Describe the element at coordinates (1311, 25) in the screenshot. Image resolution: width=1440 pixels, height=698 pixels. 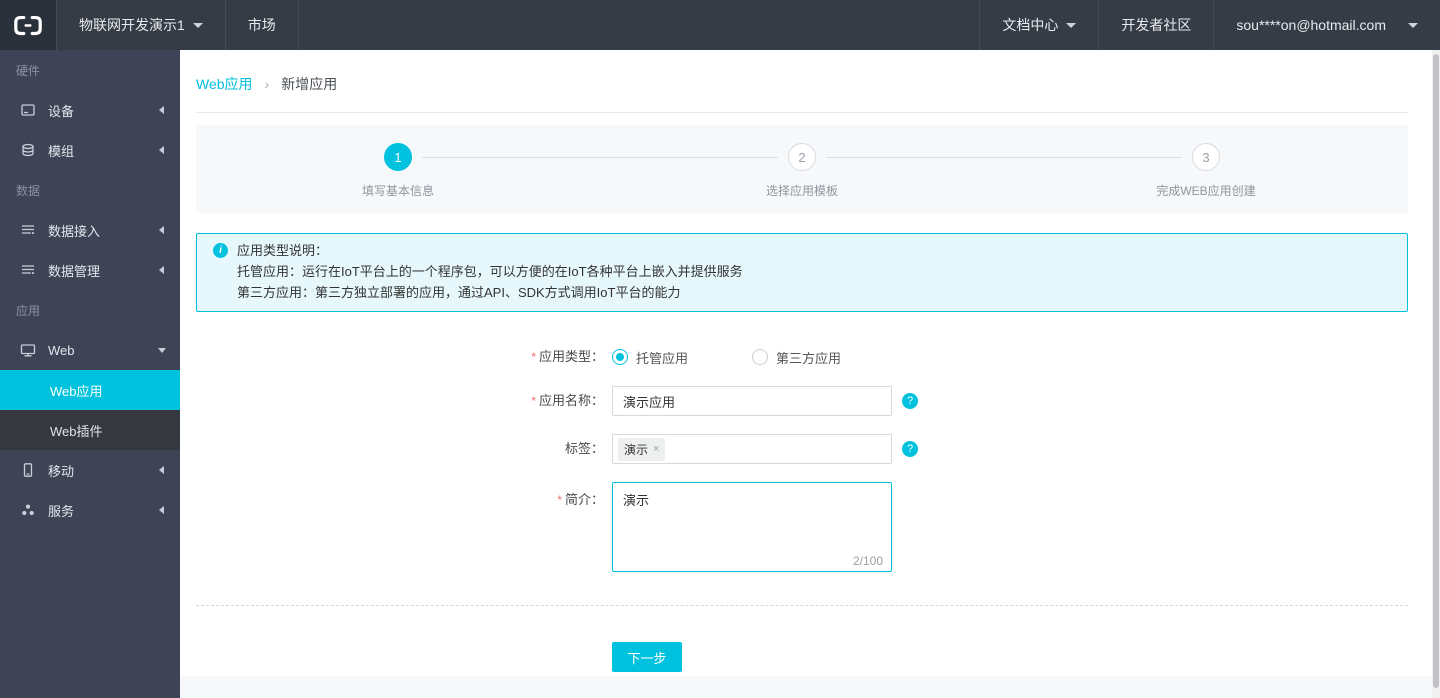
I see `account-email: sou****on@hotmail.com` at that location.